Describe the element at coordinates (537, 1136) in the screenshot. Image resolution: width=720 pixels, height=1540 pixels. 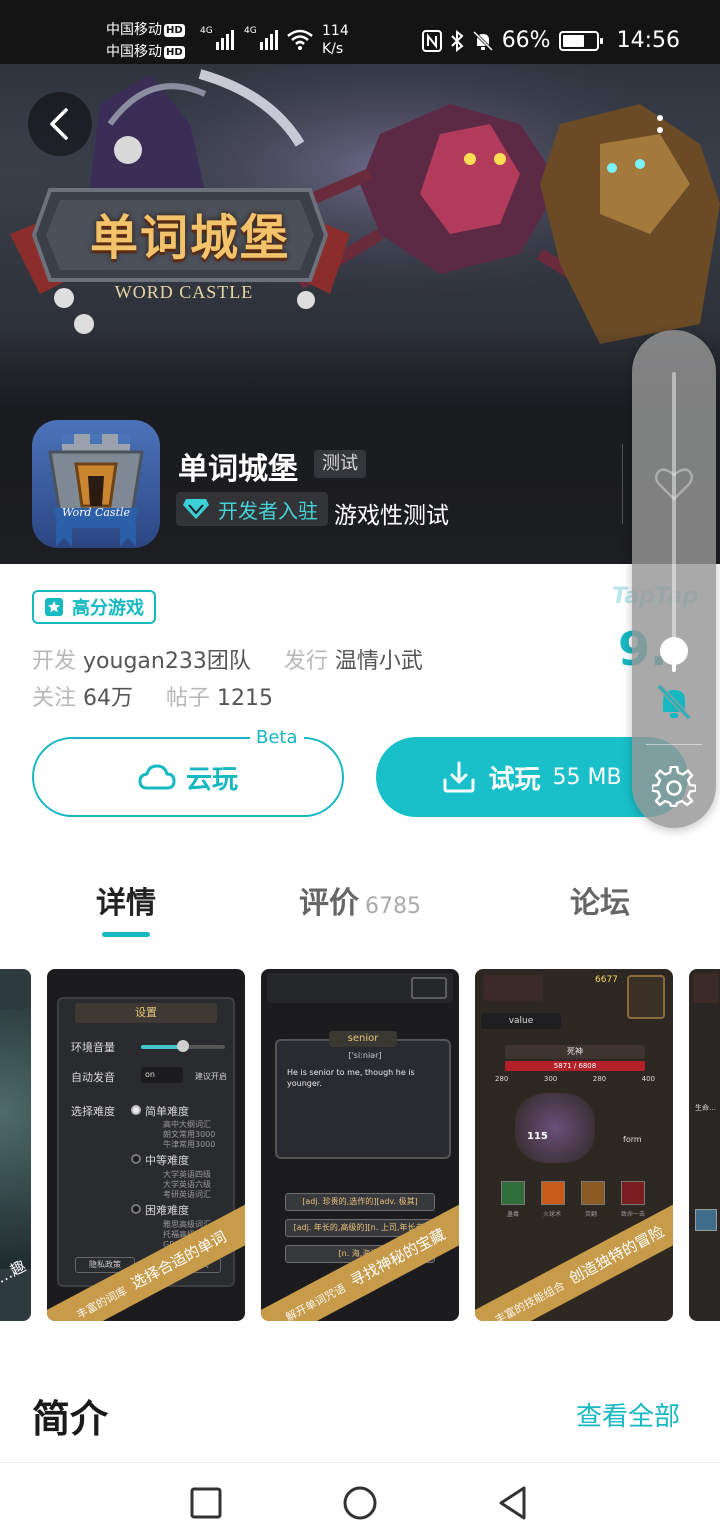
I see `damage-number: 115` at that location.